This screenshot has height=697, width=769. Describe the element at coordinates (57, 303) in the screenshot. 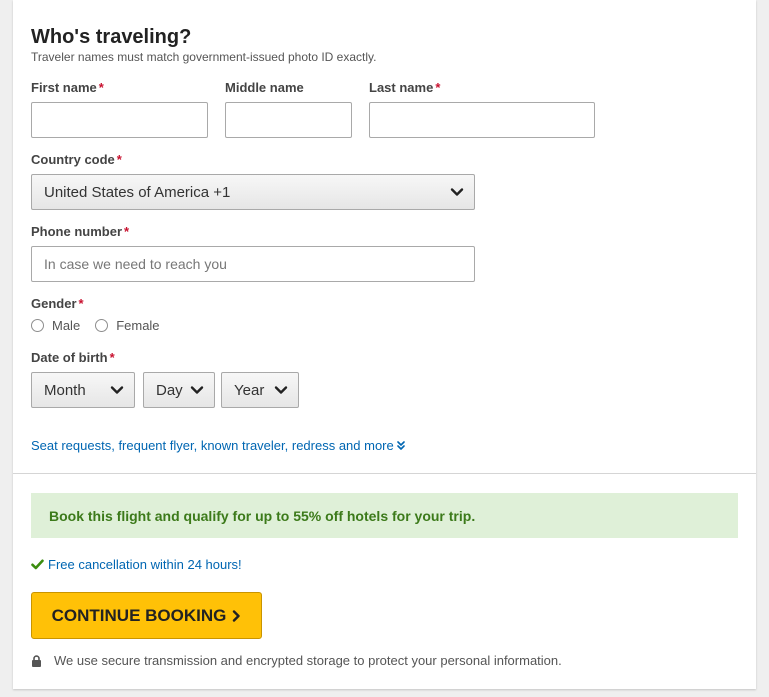

I see `gender-label: Gender *` at that location.